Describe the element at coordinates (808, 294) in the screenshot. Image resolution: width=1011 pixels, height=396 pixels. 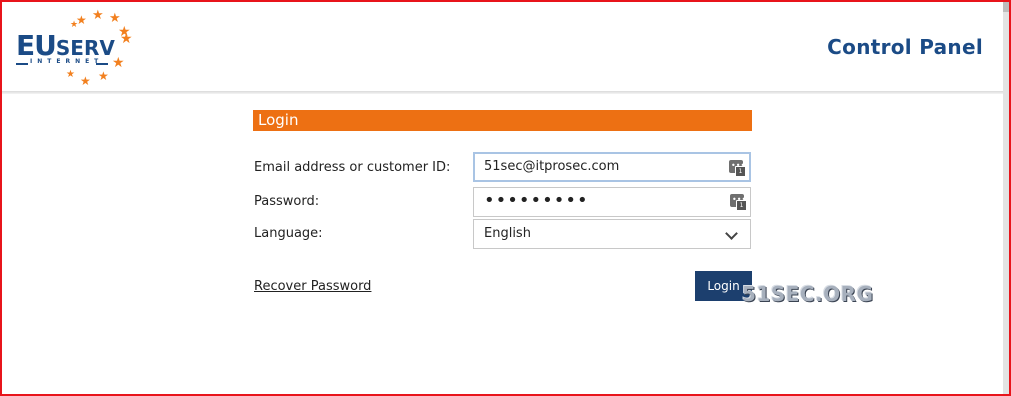
I see `watermark: 51SEC.ORG` at that location.